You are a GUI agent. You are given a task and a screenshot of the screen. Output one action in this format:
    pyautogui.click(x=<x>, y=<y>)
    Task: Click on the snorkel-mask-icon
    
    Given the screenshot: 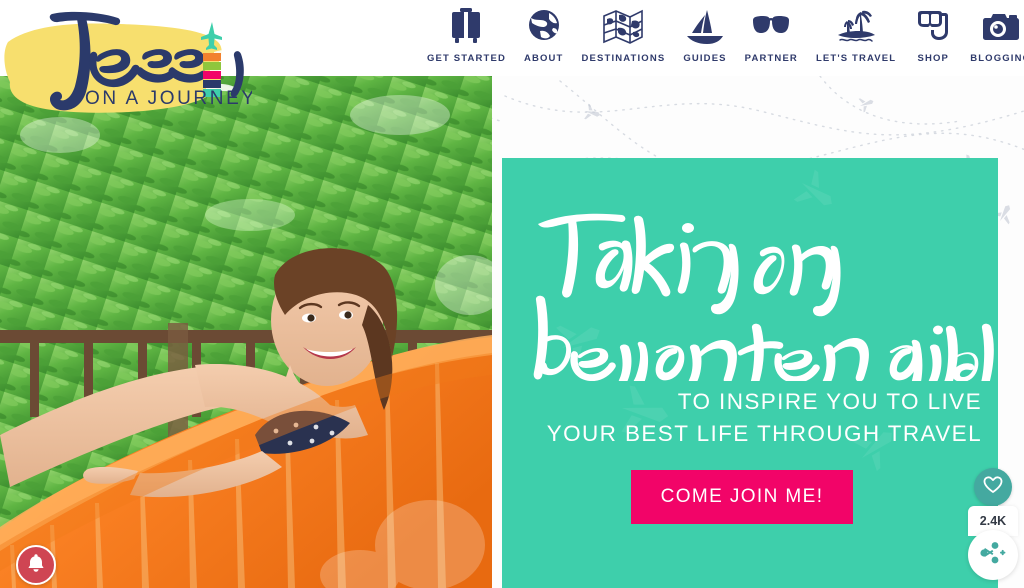 What is the action you would take?
    pyautogui.click(x=933, y=25)
    